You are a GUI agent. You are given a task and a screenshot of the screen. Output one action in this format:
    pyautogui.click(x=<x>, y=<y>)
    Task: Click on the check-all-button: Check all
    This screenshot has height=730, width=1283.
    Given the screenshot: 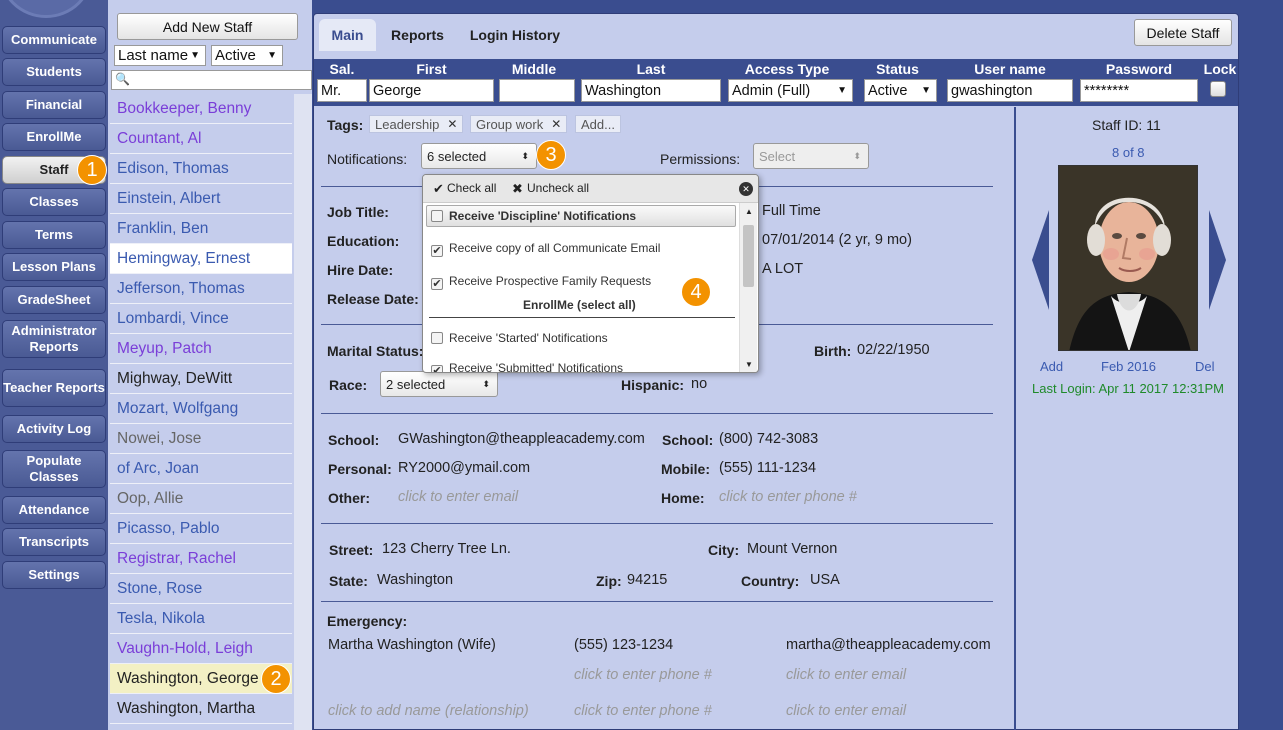 What is the action you would take?
    pyautogui.click(x=471, y=188)
    